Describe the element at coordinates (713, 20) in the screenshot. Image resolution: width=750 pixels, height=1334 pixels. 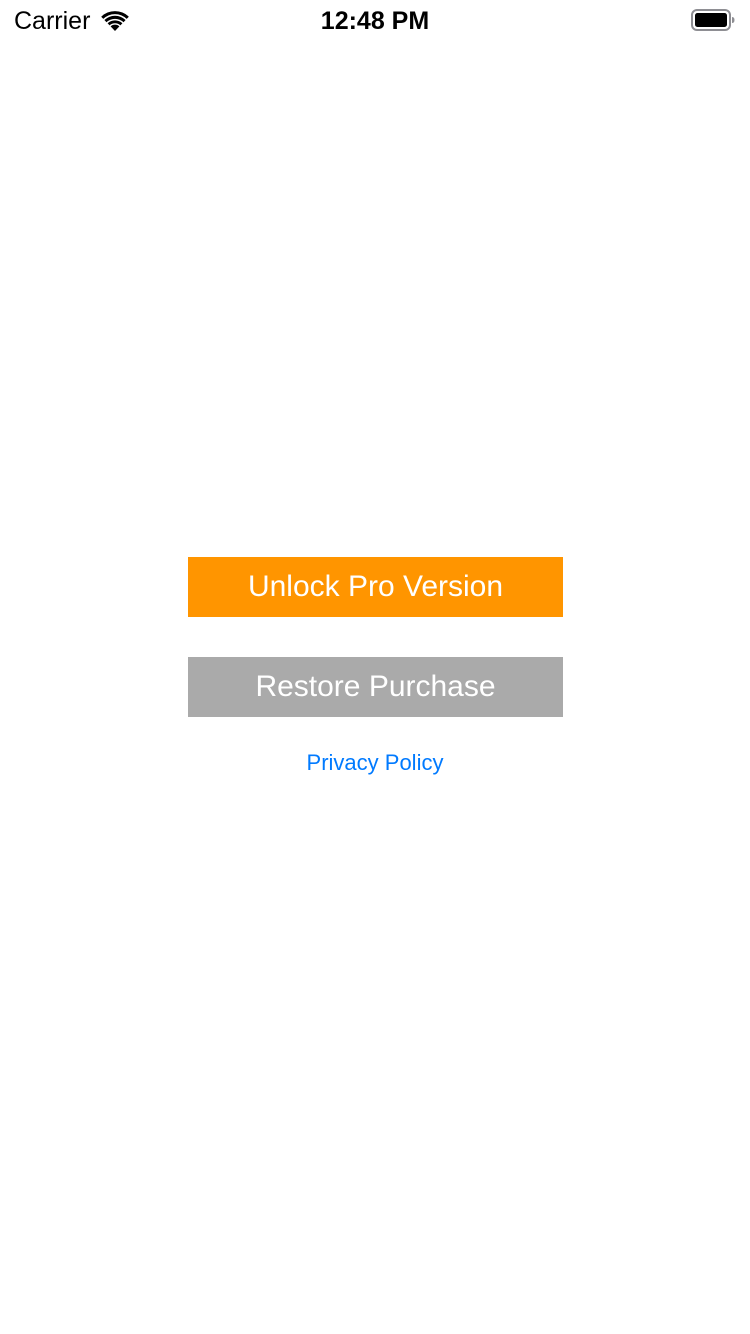
I see `battery-icon` at that location.